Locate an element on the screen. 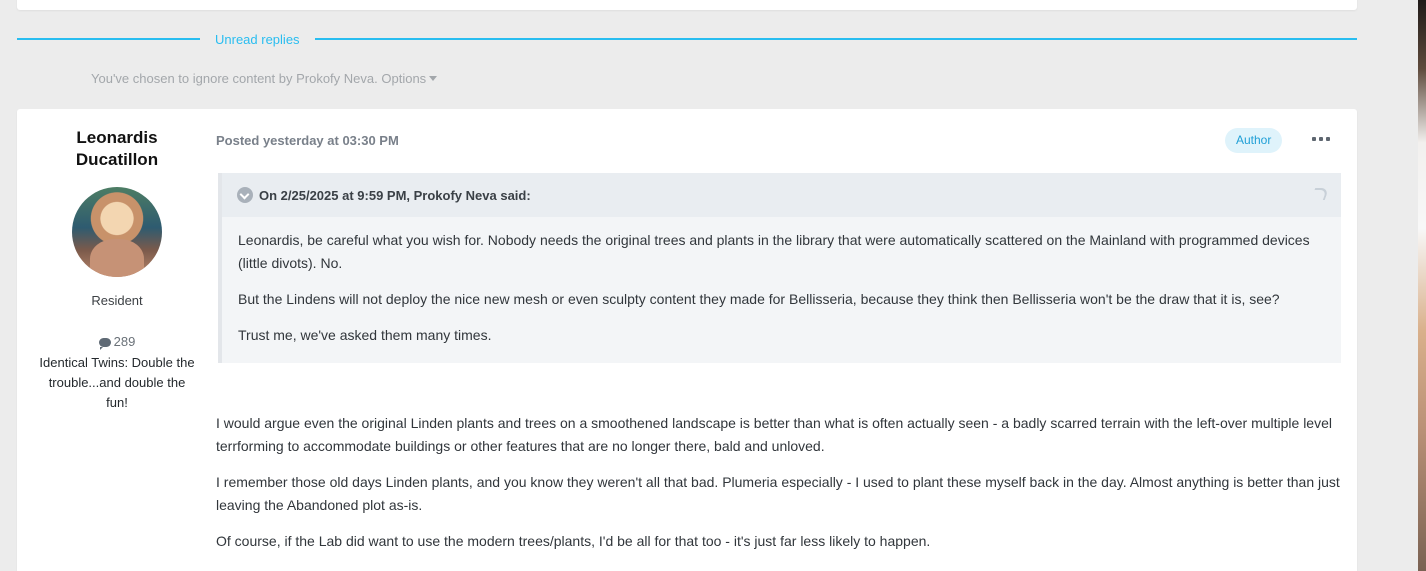 Image resolution: width=1426 pixels, height=571 pixels. share-icon is located at coordinates (1320, 194).